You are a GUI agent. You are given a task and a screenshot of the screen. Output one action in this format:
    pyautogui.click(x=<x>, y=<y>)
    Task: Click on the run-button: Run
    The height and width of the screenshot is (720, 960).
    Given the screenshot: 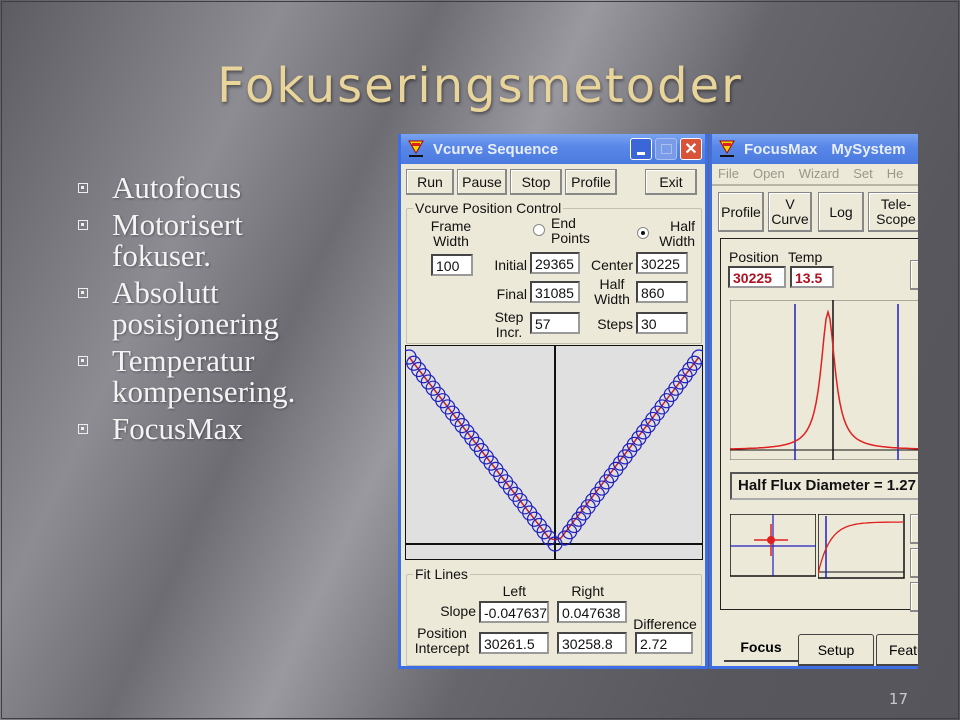 What is the action you would take?
    pyautogui.click(x=430, y=182)
    